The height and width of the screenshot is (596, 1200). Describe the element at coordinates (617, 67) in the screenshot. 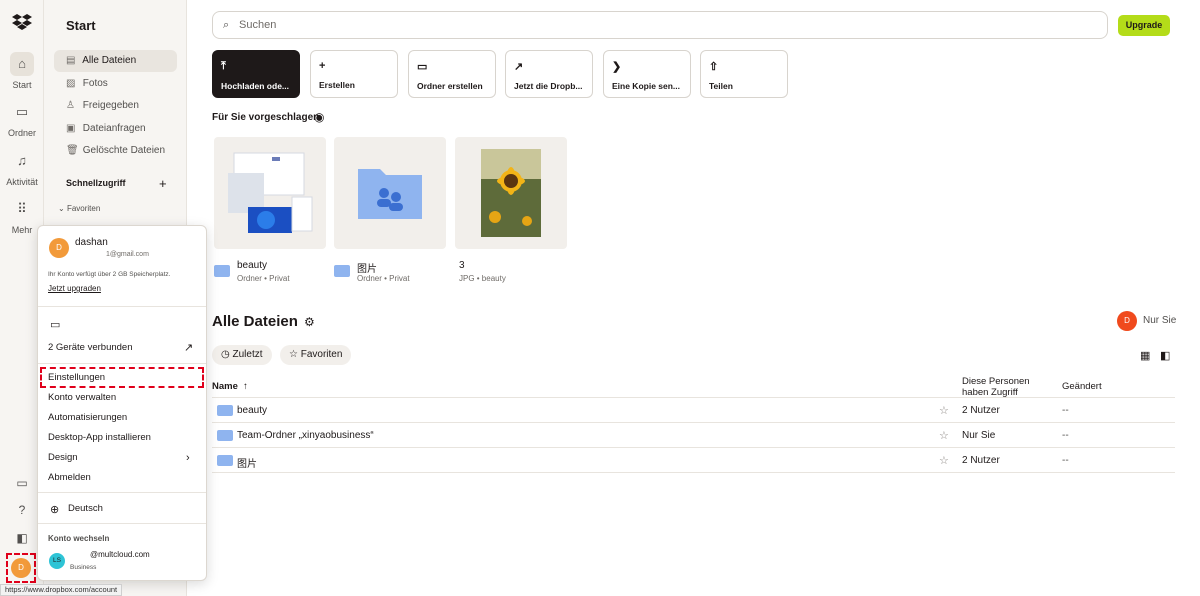

I see `transfer-icon: ❯` at that location.